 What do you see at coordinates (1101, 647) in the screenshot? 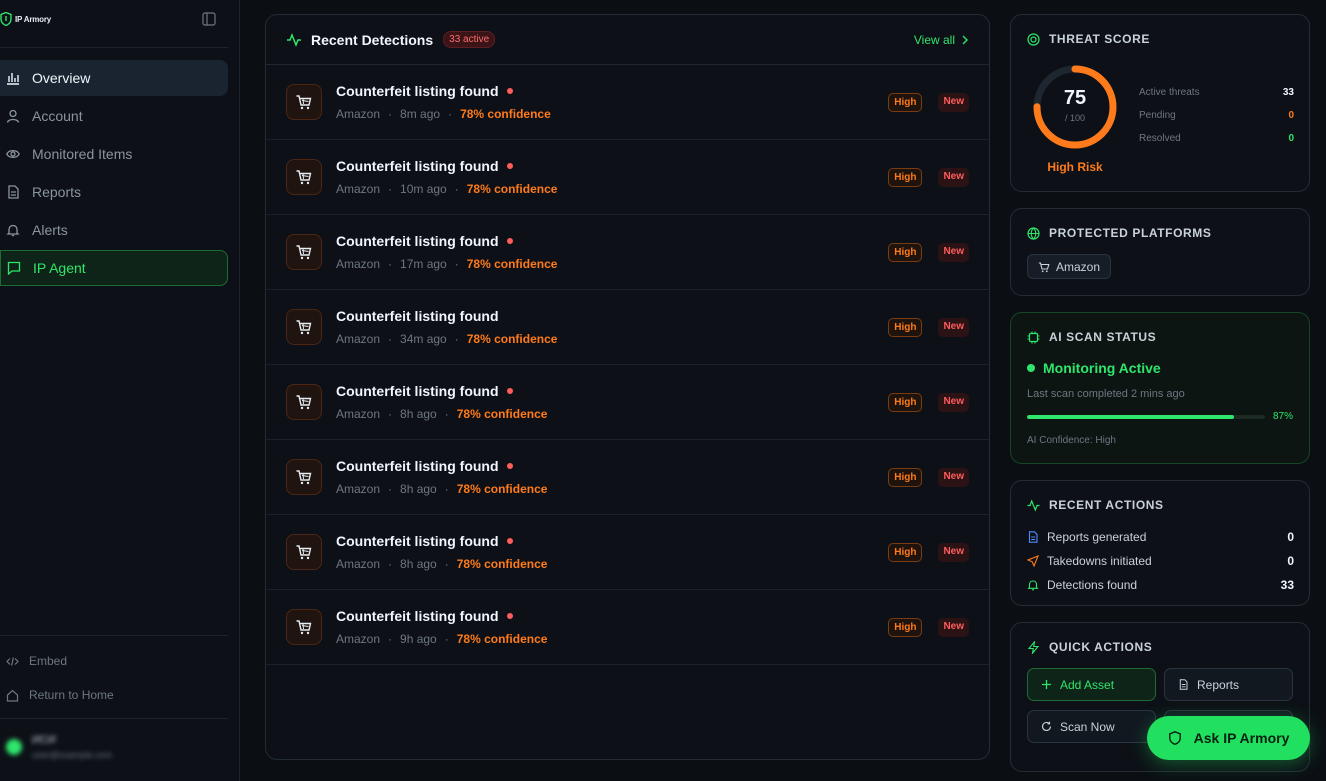
I see `quick-actions-title: QUICK ACTIONS` at bounding box center [1101, 647].